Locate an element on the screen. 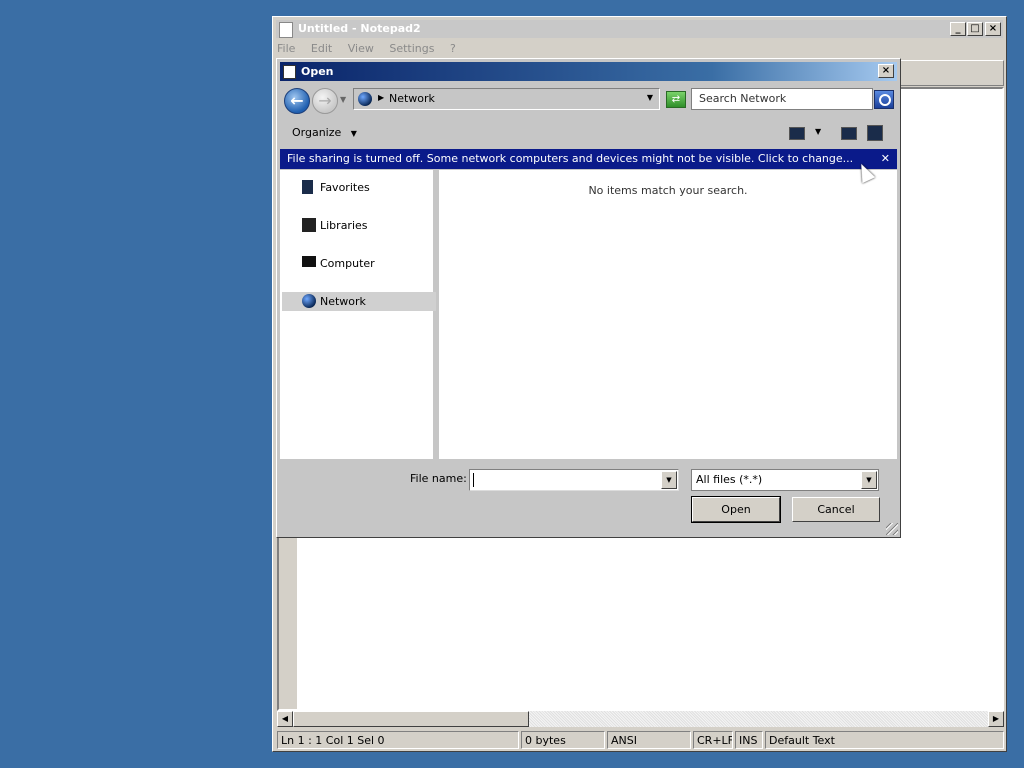 This screenshot has width=1024, height=768. nav-item-favorites: Favorites is located at coordinates (359, 187).